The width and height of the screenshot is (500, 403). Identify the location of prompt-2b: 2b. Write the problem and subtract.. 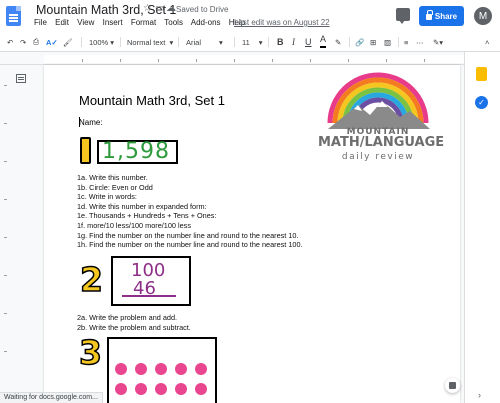
(134, 327).